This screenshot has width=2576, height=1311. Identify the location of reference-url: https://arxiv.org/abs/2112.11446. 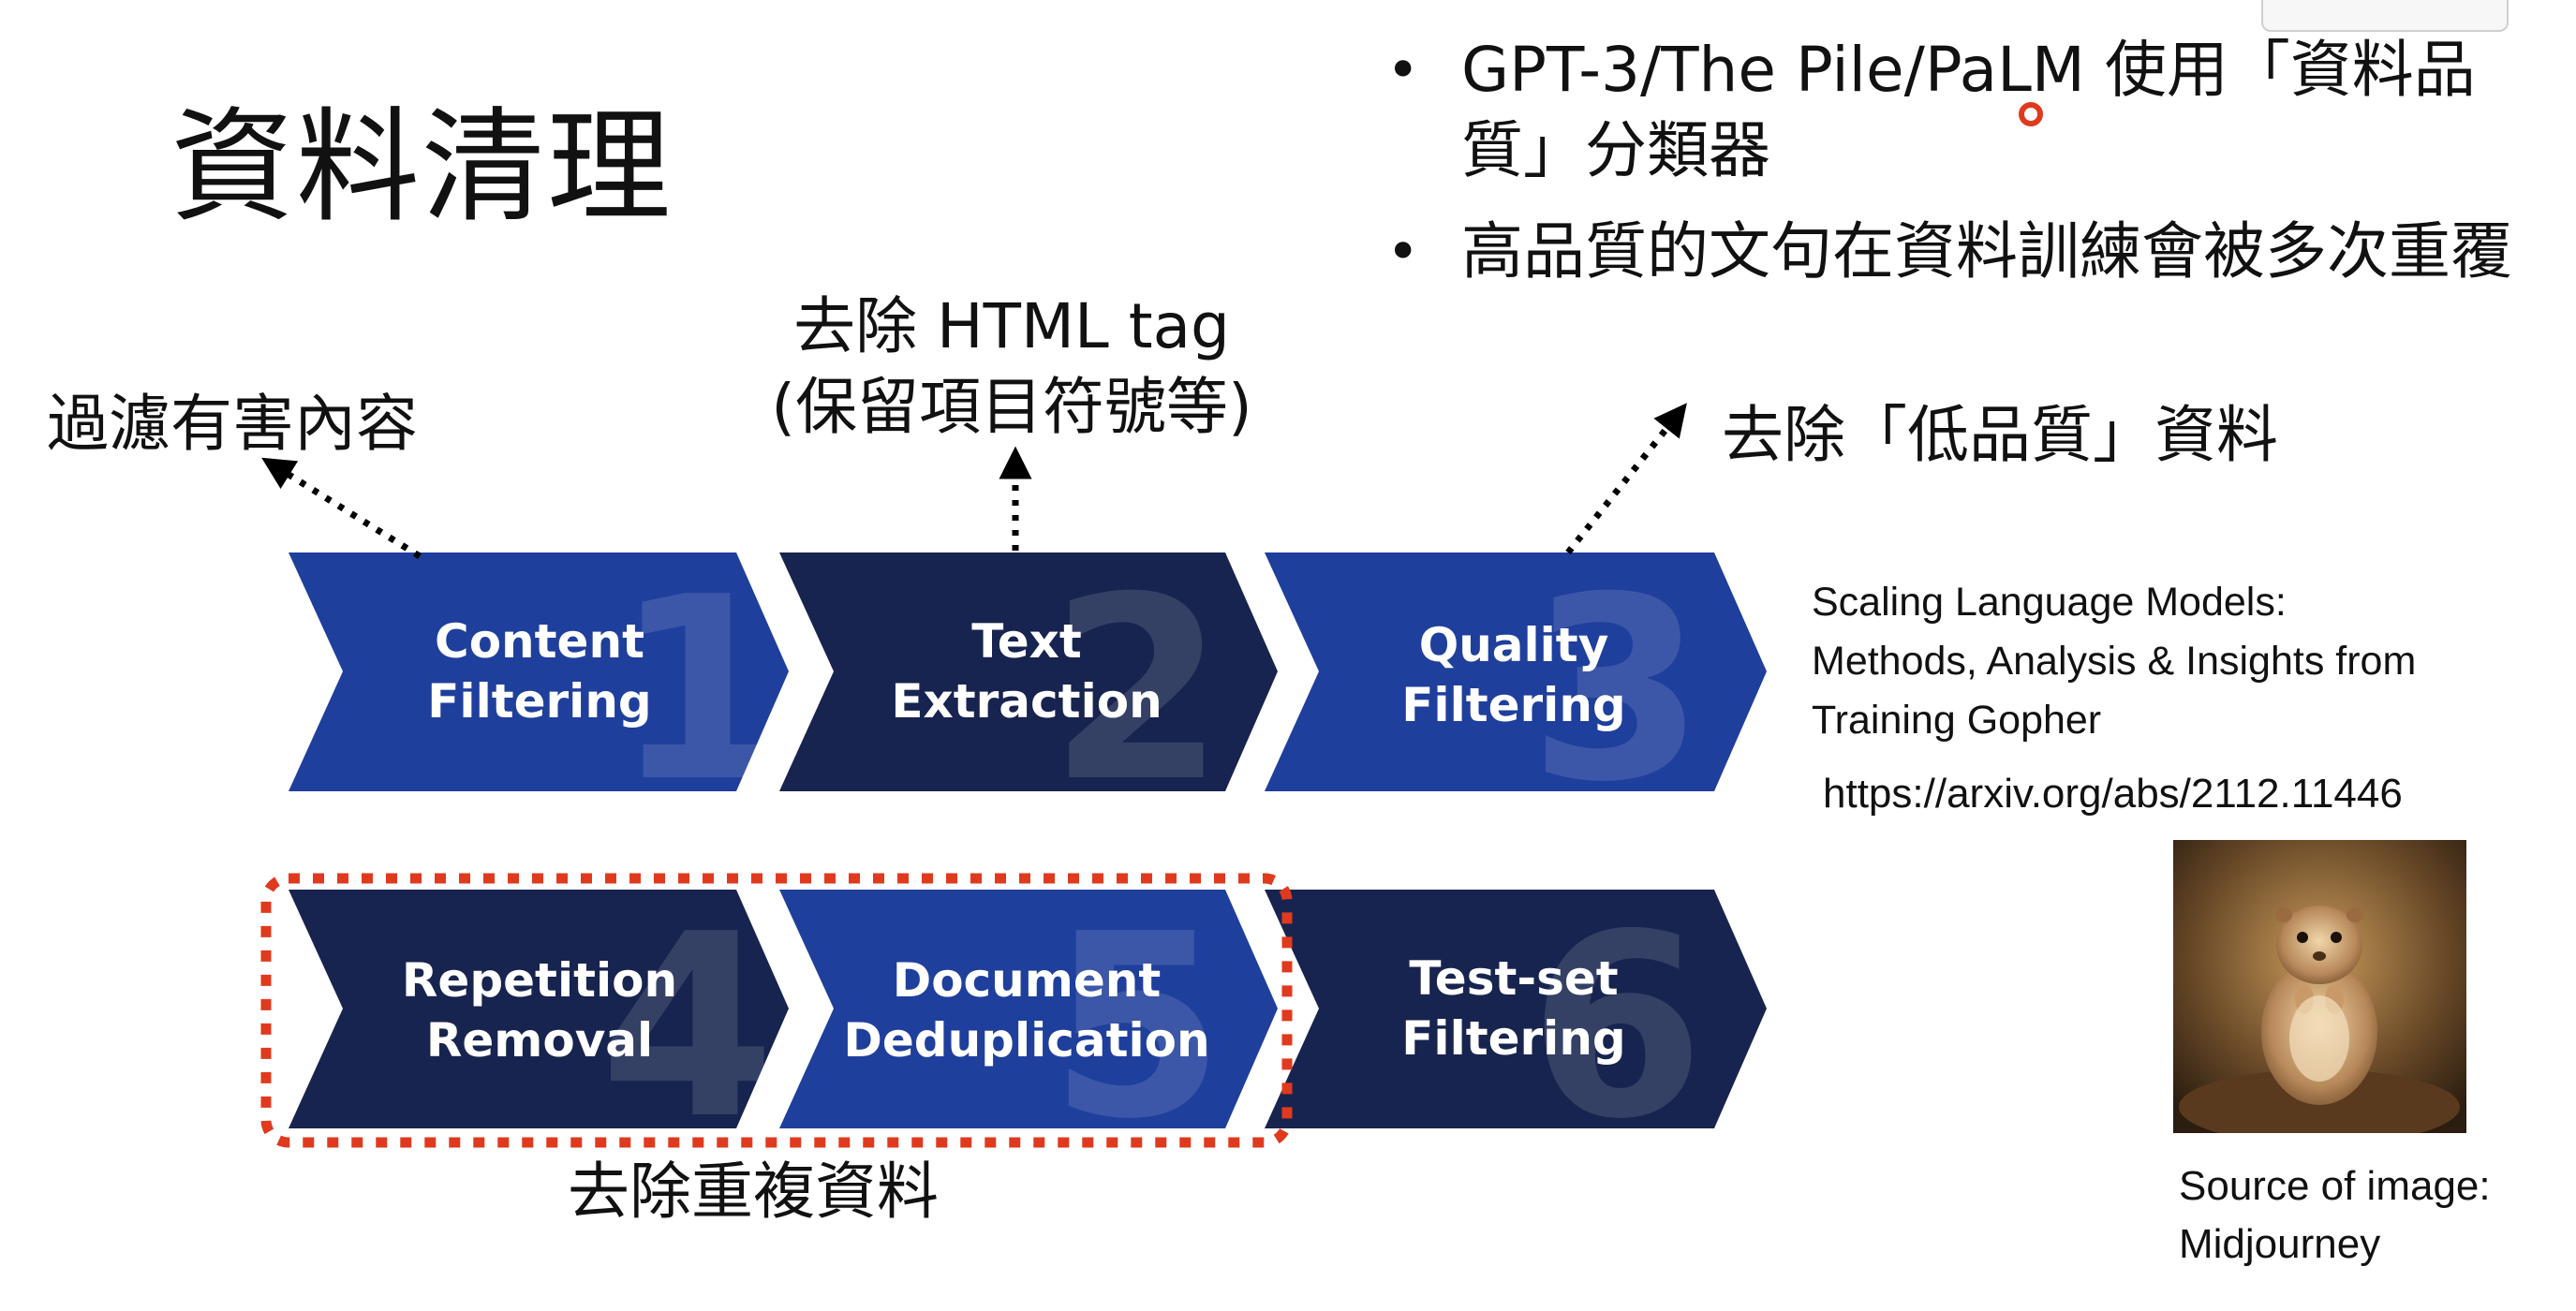
(2113, 794).